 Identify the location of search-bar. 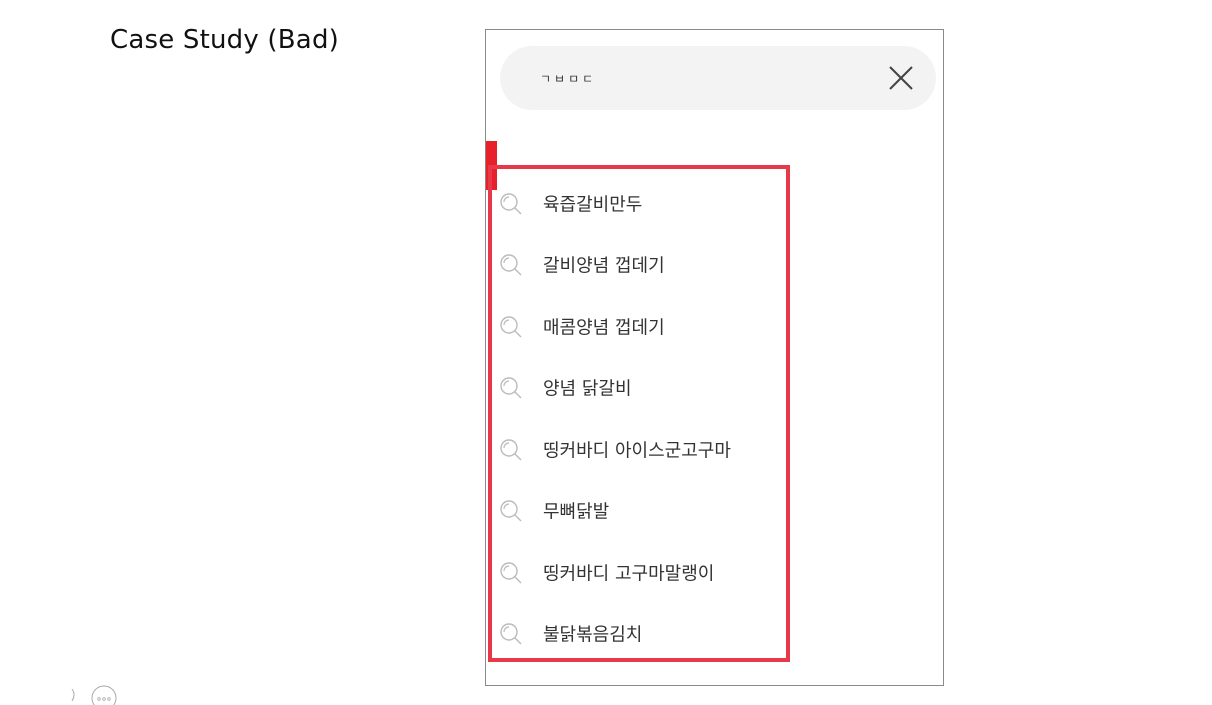
(718, 78).